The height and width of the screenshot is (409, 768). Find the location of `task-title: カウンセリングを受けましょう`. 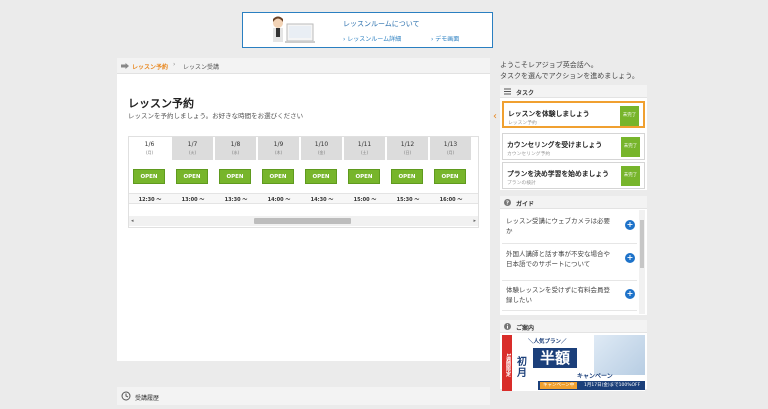

task-title: カウンセリングを受けましょう is located at coordinates (555, 145).